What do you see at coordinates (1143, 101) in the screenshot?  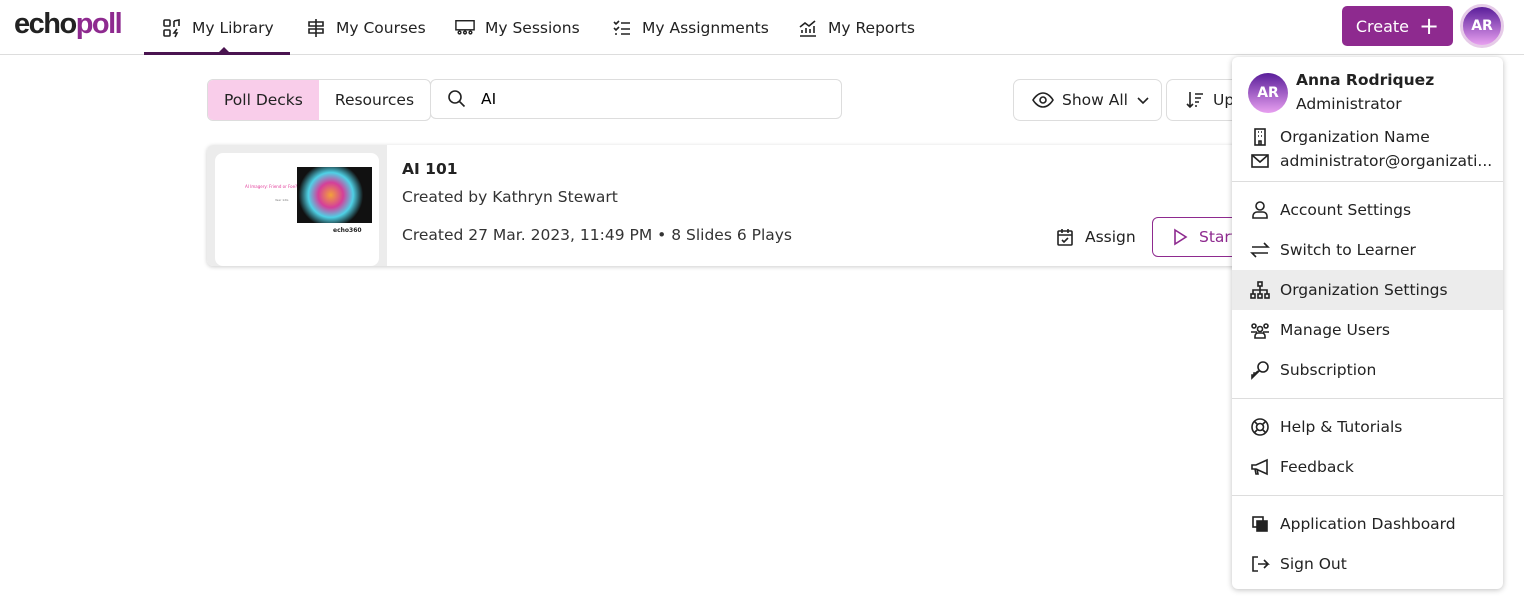 I see `chevron-down-icon` at bounding box center [1143, 101].